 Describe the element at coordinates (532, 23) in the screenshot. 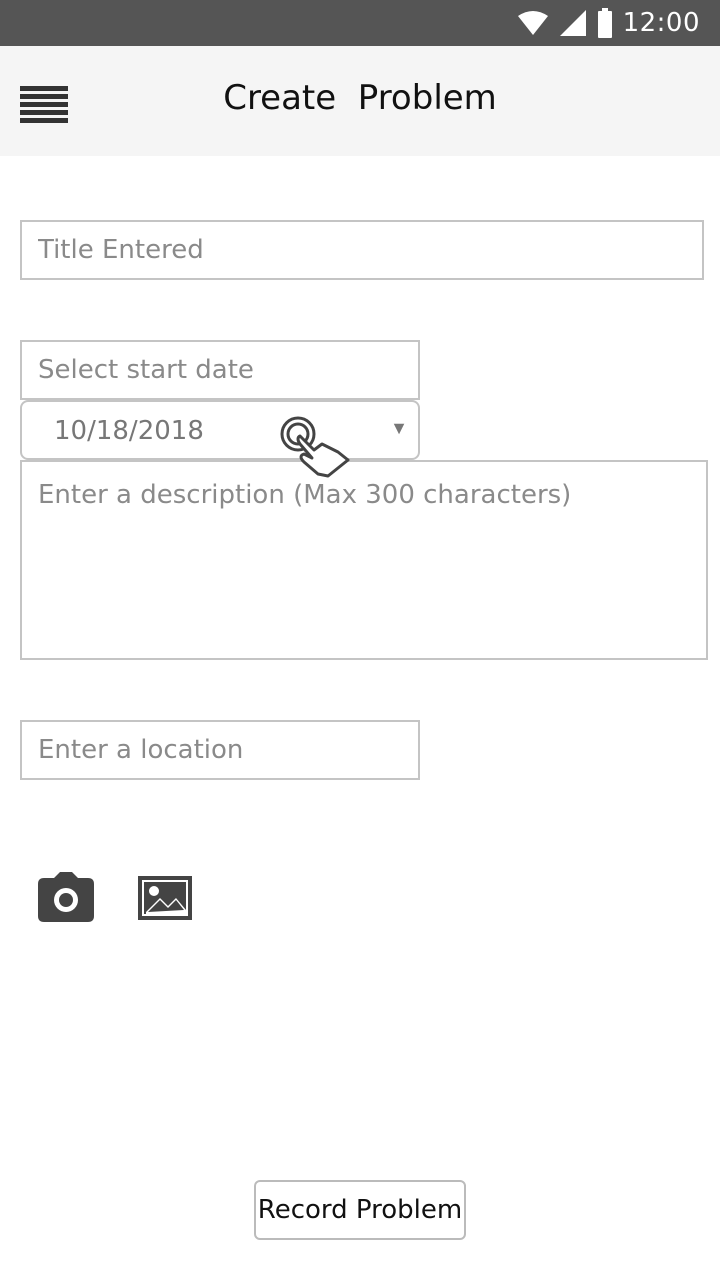

I see `wifi-icon` at that location.